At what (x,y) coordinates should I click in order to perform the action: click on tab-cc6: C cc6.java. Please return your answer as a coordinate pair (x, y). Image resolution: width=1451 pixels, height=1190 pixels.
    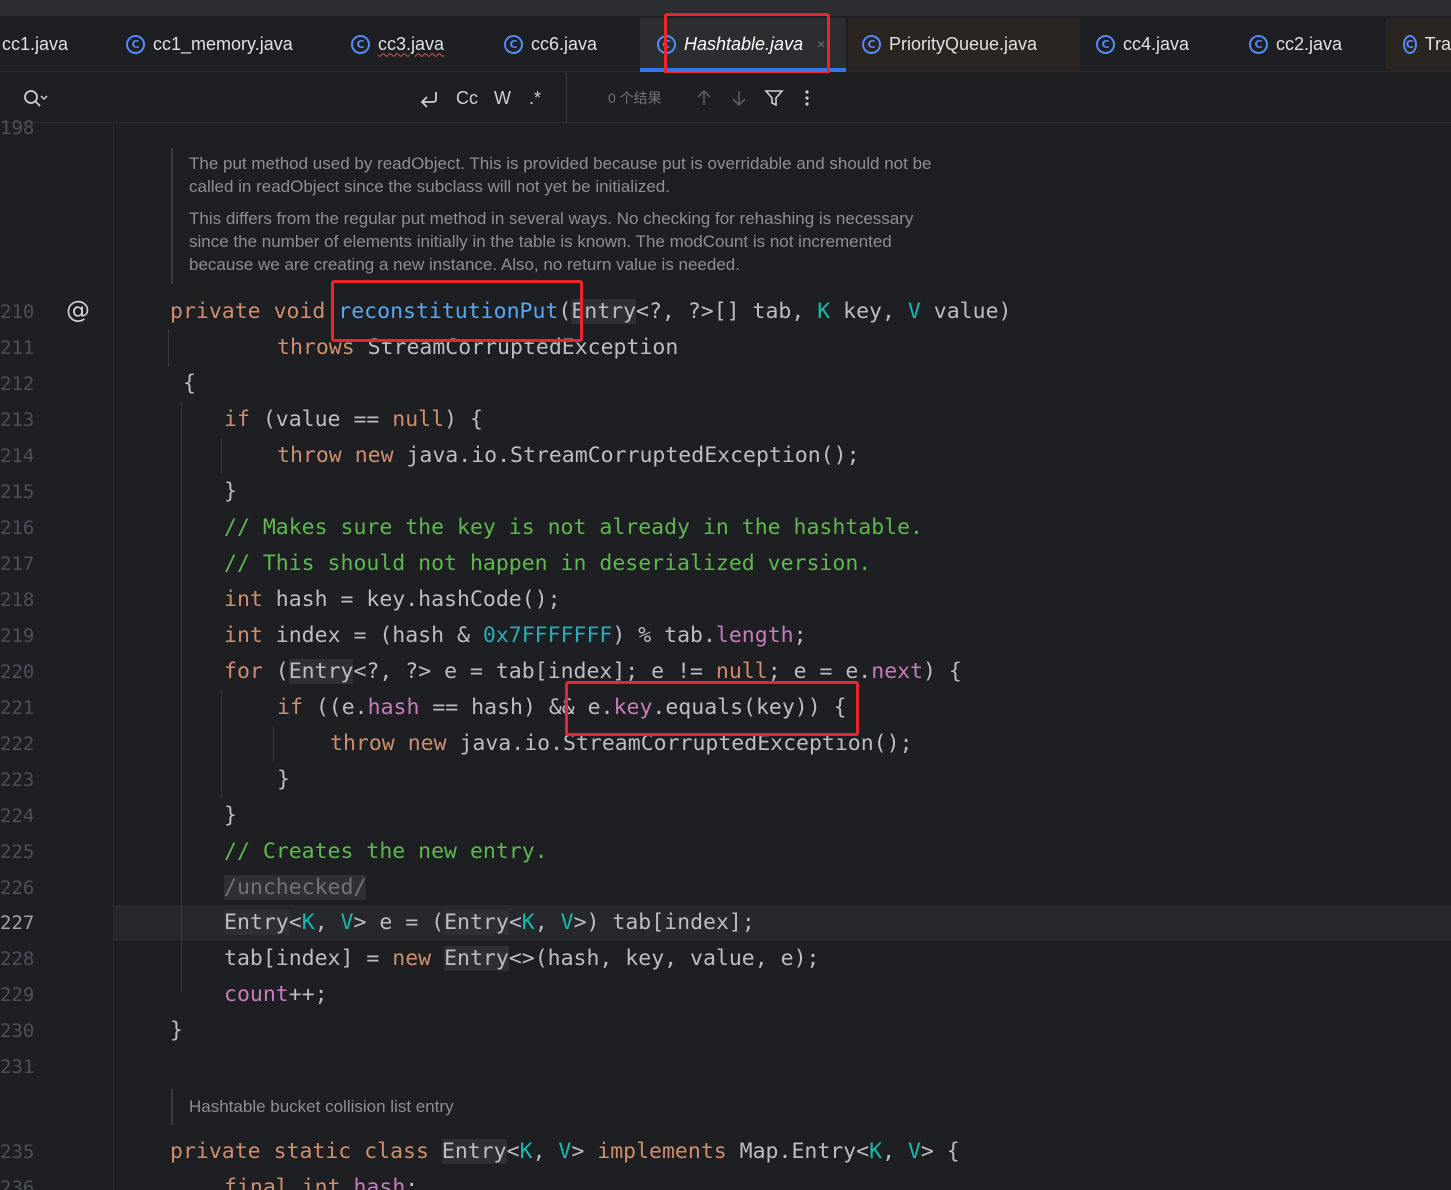
    Looking at the image, I should click on (550, 44).